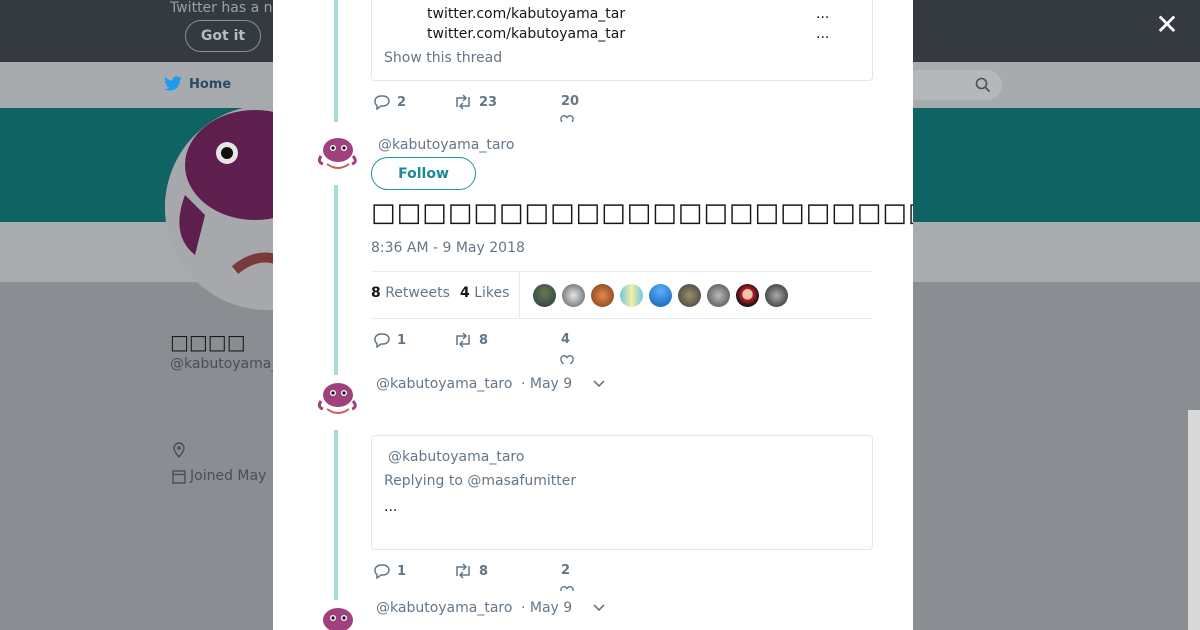 The width and height of the screenshot is (1200, 630). I want to click on reply-button: 2, so click(389, 102).